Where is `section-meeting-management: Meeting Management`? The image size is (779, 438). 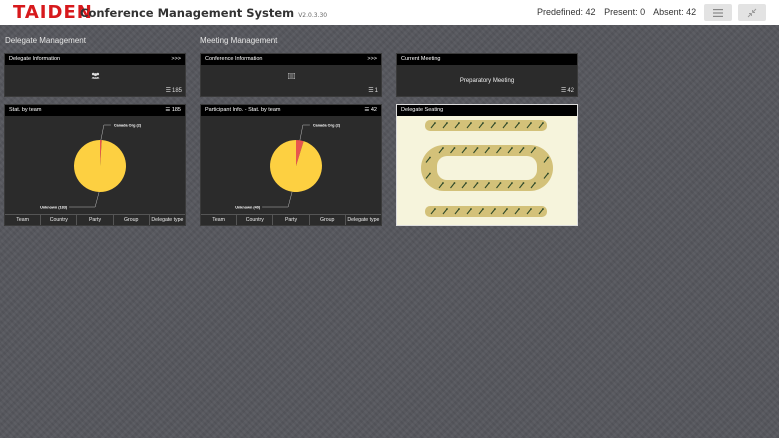
section-meeting-management: Meeting Management is located at coordinates (239, 40).